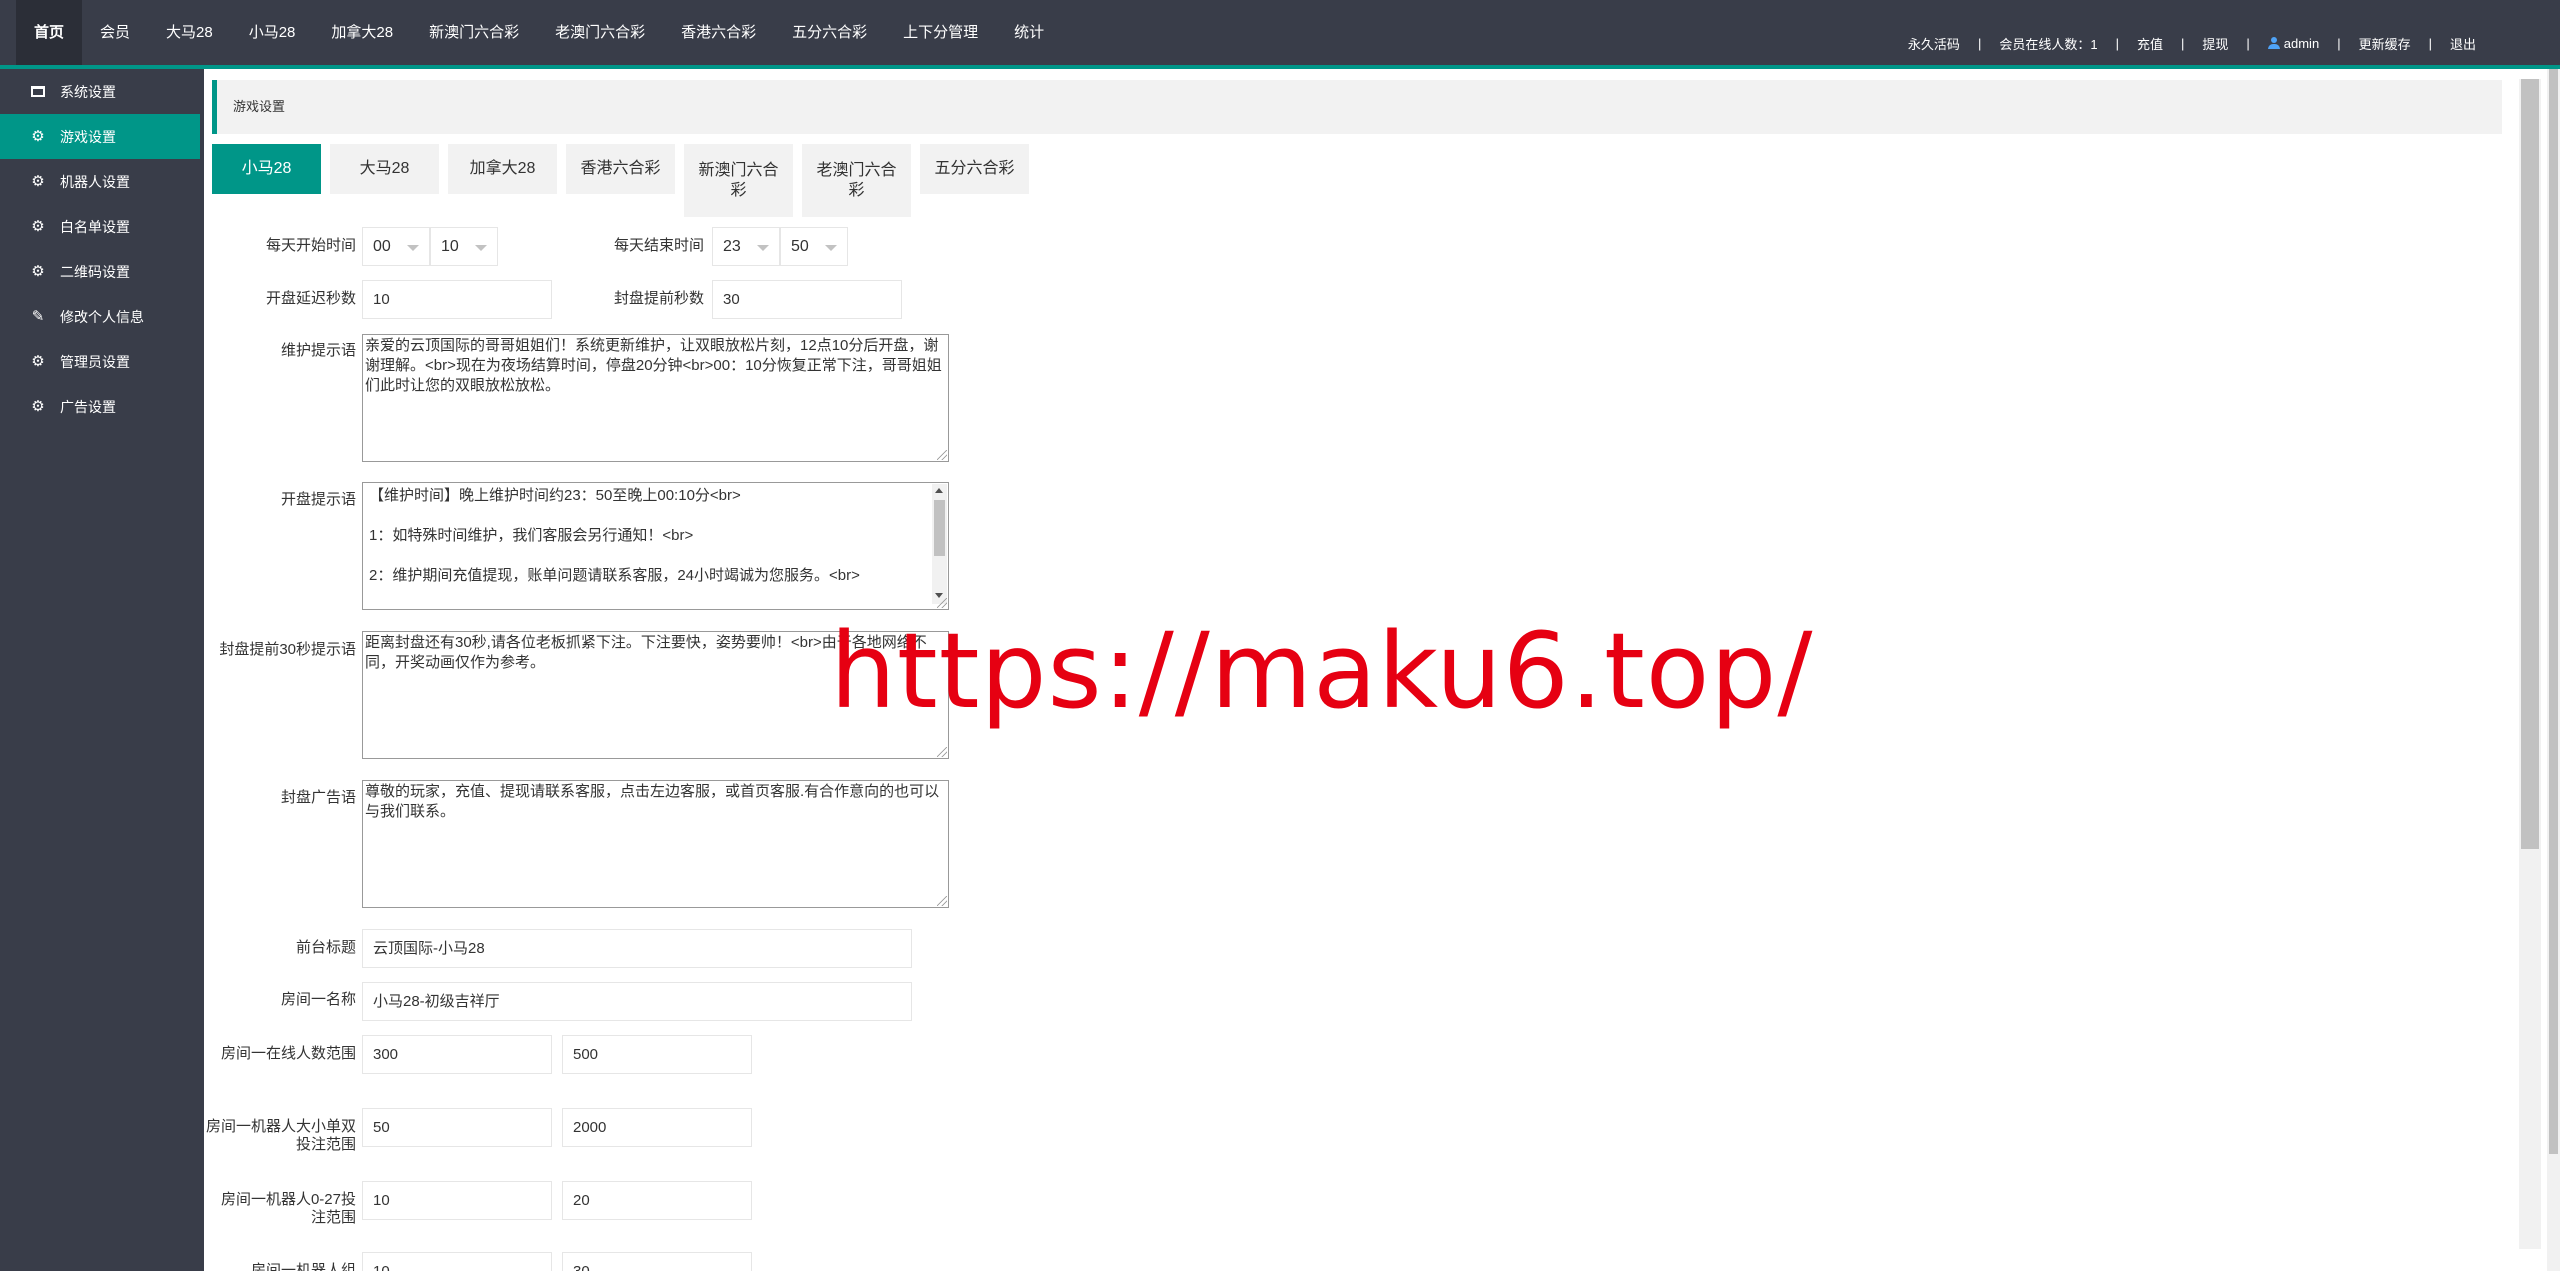 The image size is (2560, 1271). Describe the element at coordinates (457, 1127) in the screenshot. I see `room1-bsoe-min-input: 50` at that location.